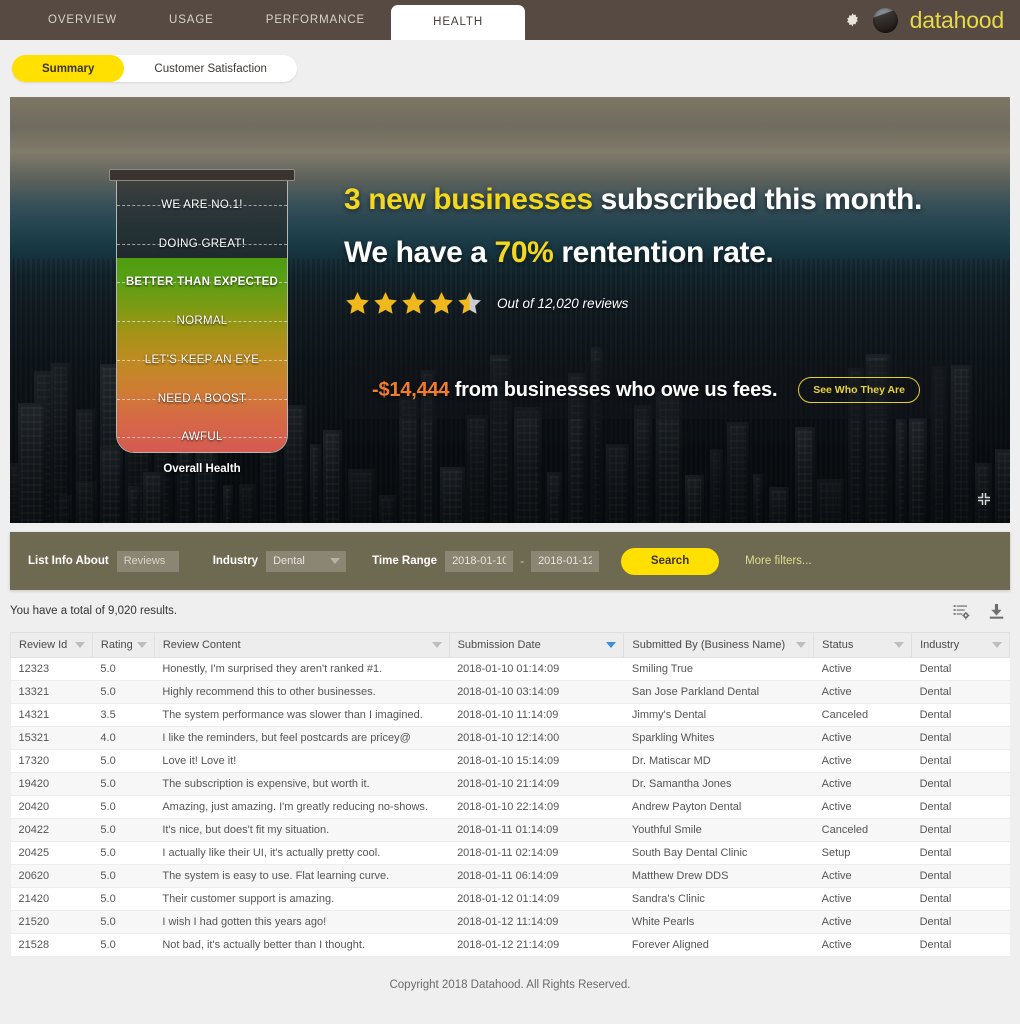 The width and height of the screenshot is (1020, 1024). I want to click on tab-usage: USAGE, so click(191, 20).